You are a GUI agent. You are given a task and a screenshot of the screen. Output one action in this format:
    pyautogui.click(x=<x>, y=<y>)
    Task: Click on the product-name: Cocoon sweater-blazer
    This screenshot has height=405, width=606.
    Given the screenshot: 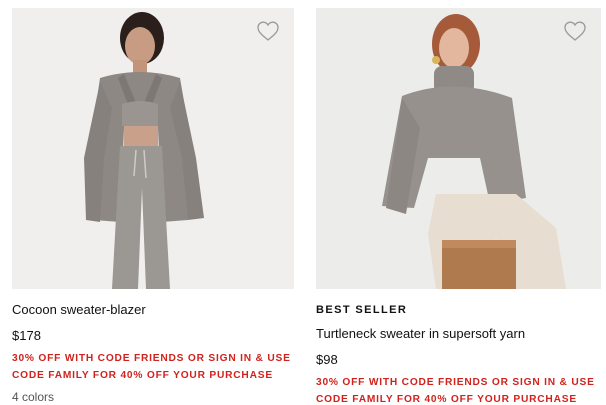 What is the action you would take?
    pyautogui.click(x=153, y=310)
    